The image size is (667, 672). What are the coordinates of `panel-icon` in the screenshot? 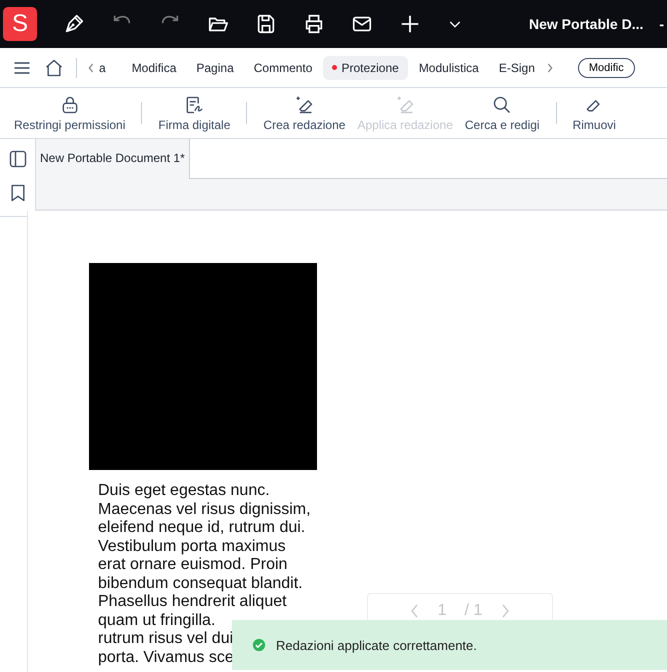 It's located at (18, 159).